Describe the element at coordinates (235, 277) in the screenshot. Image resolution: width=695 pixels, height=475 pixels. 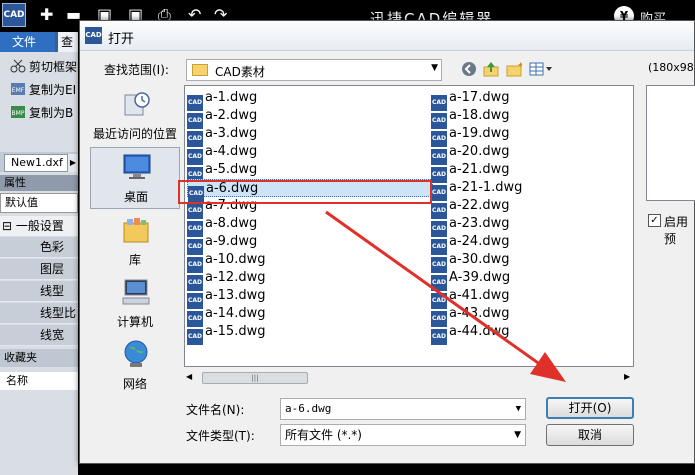
I see `file-item-label: a-12.dwg` at that location.